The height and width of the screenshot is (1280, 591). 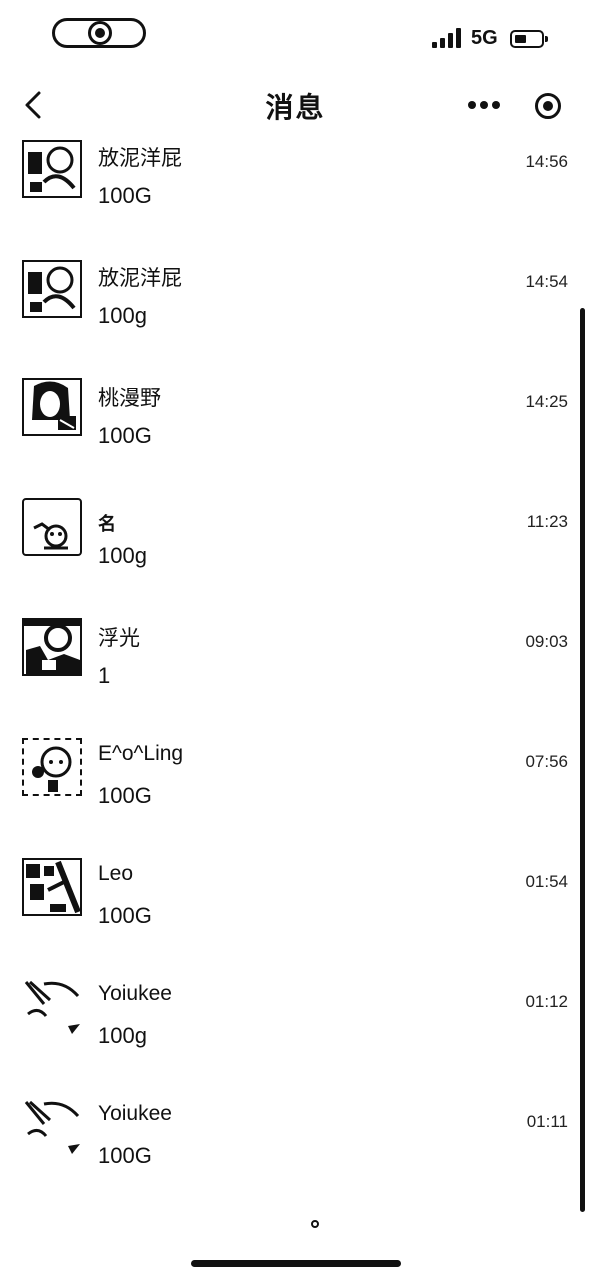 What do you see at coordinates (99, 33) in the screenshot?
I see `camera-pill-icon` at bounding box center [99, 33].